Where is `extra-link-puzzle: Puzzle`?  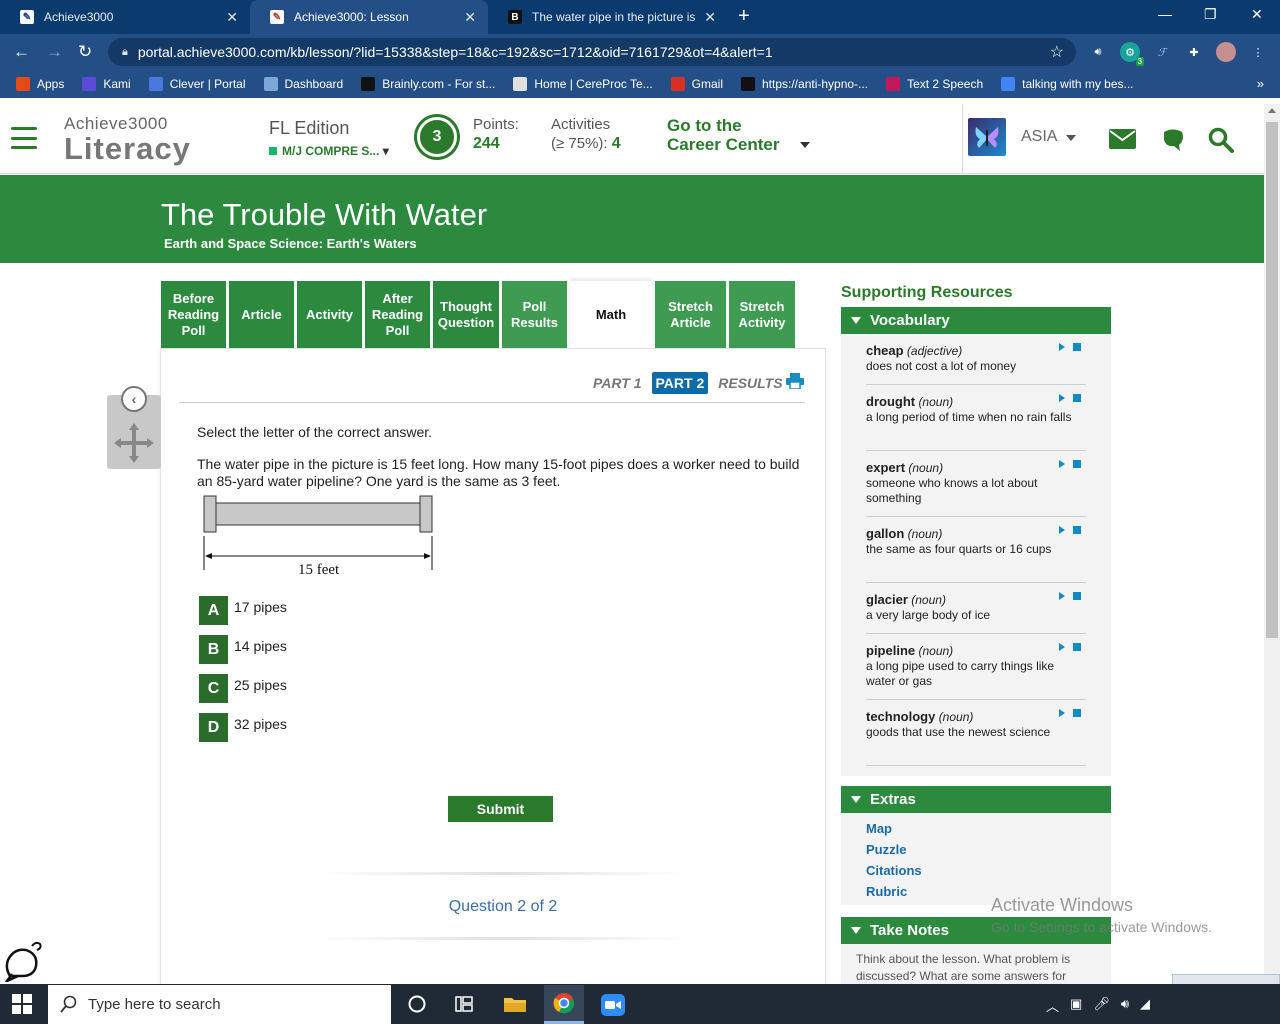 extra-link-puzzle: Puzzle is located at coordinates (886, 849).